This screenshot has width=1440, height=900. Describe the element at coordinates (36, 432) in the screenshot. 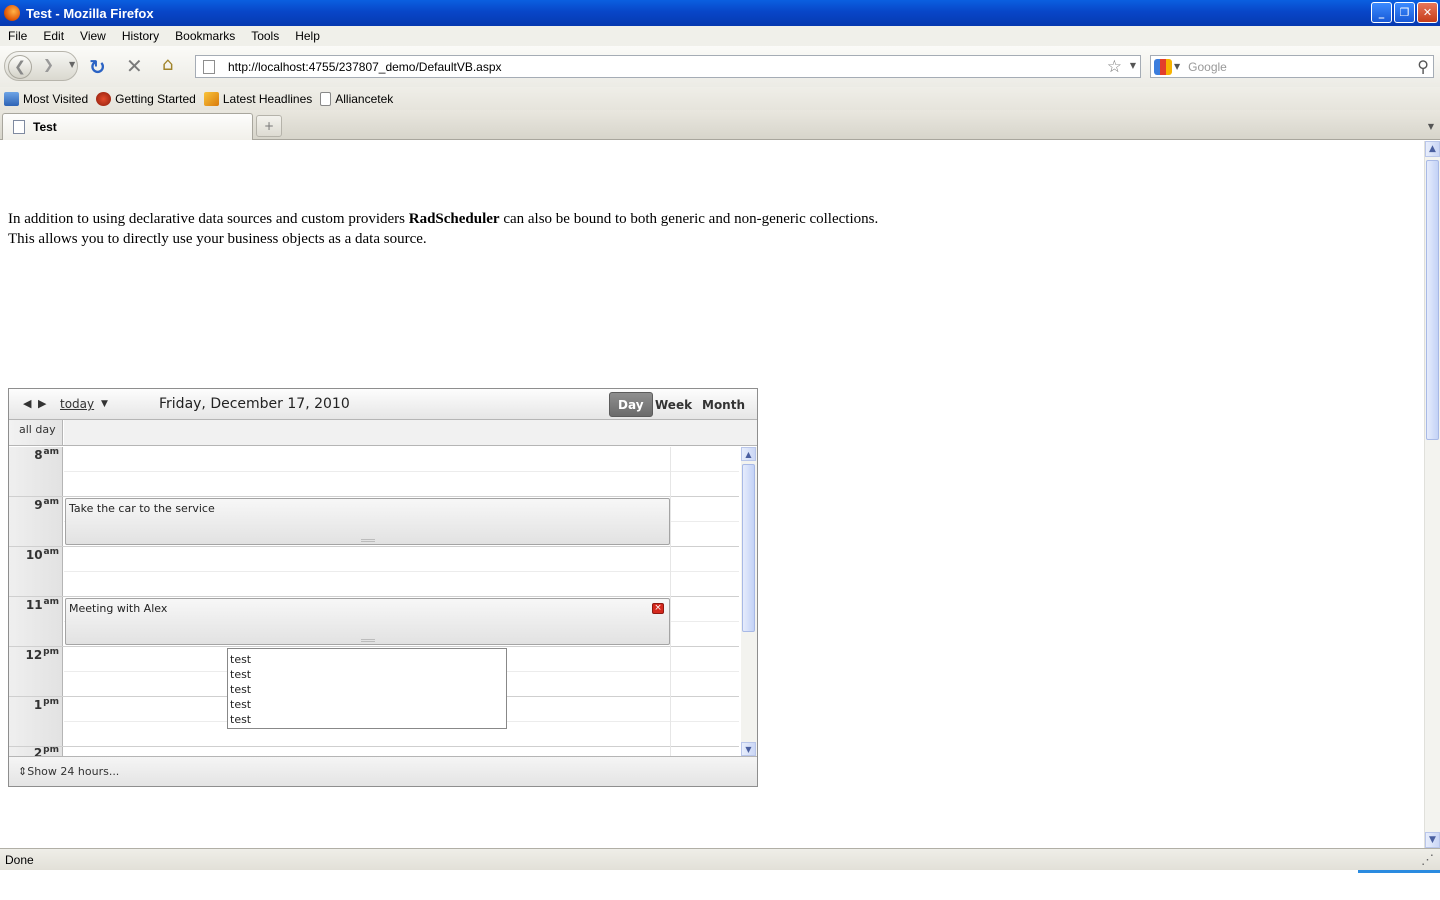

I see `all-day-label: all day` at that location.